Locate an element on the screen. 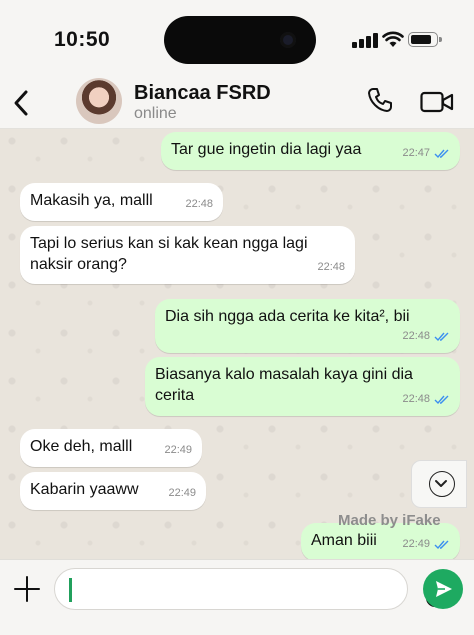 Image resolution: width=474 pixels, height=635 pixels. send-icon is located at coordinates (444, 589).